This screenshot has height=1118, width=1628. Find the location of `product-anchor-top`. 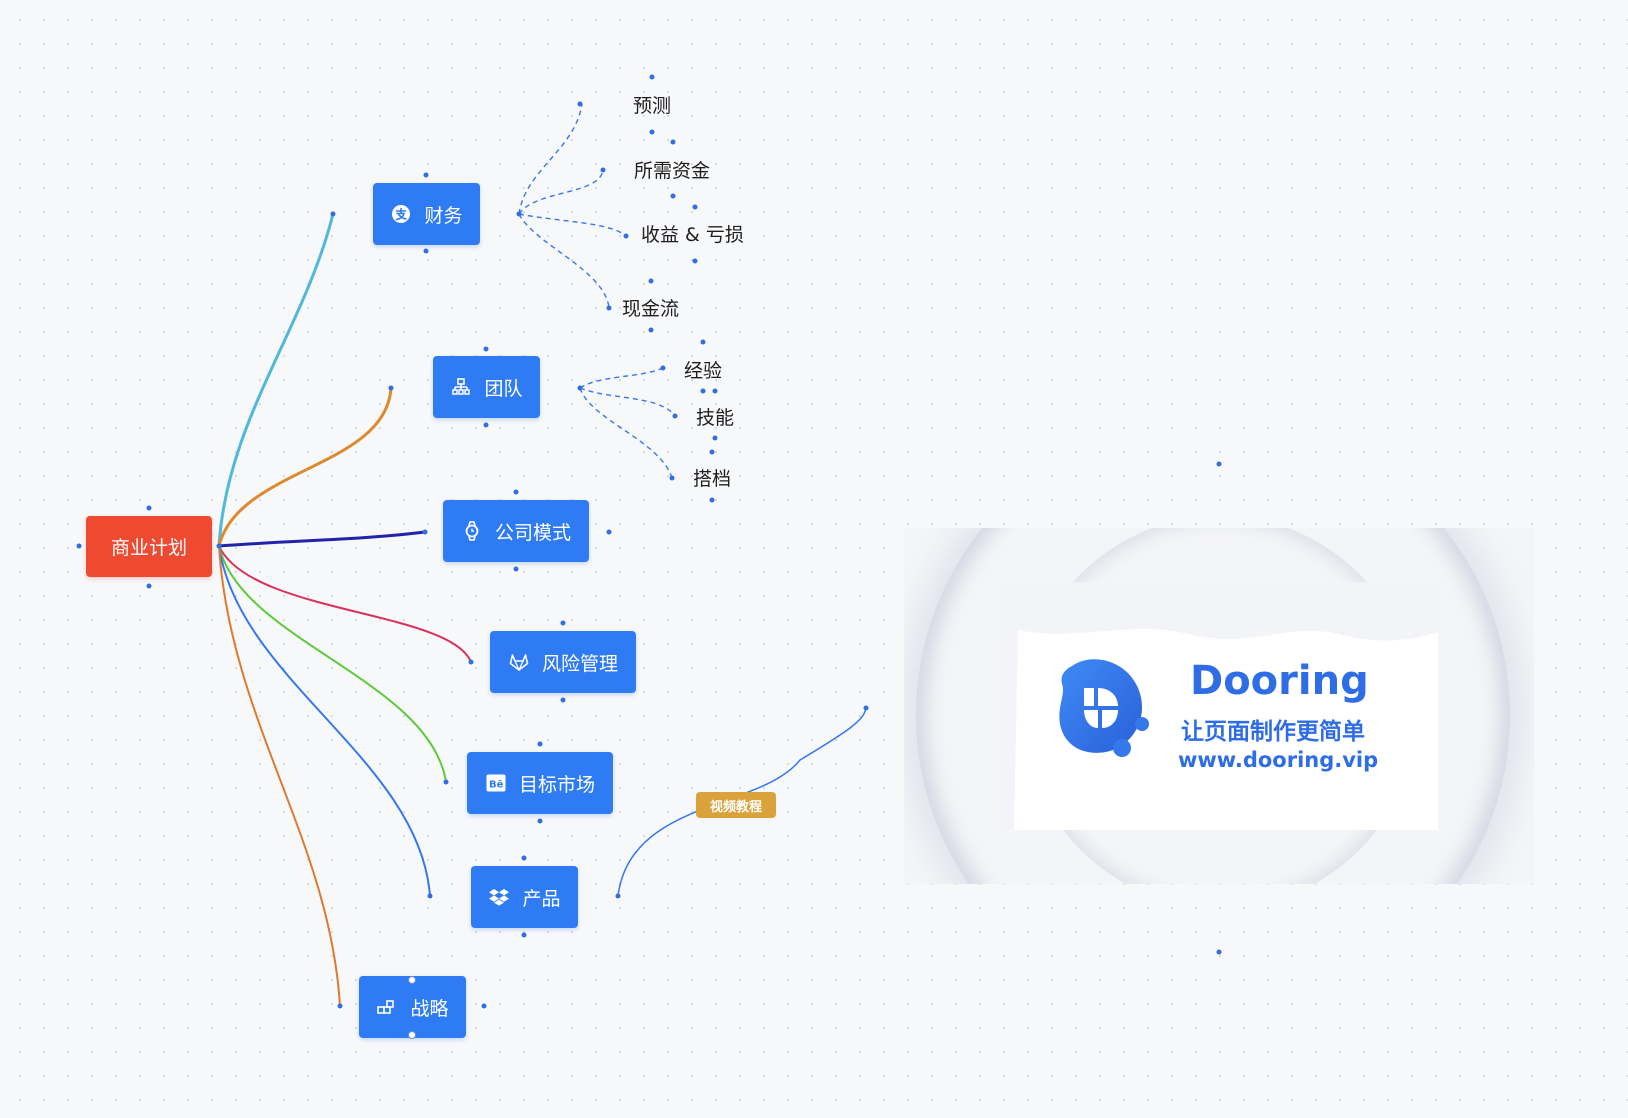

product-anchor-top is located at coordinates (524, 858).